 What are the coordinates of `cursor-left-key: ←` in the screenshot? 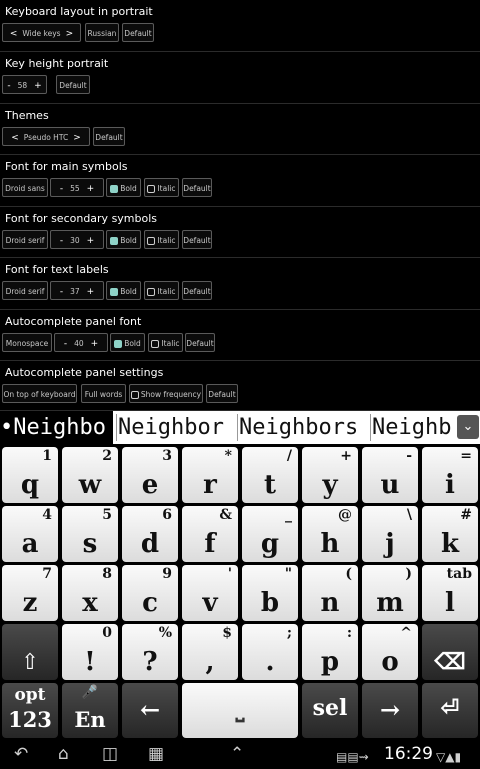 It's located at (150, 710).